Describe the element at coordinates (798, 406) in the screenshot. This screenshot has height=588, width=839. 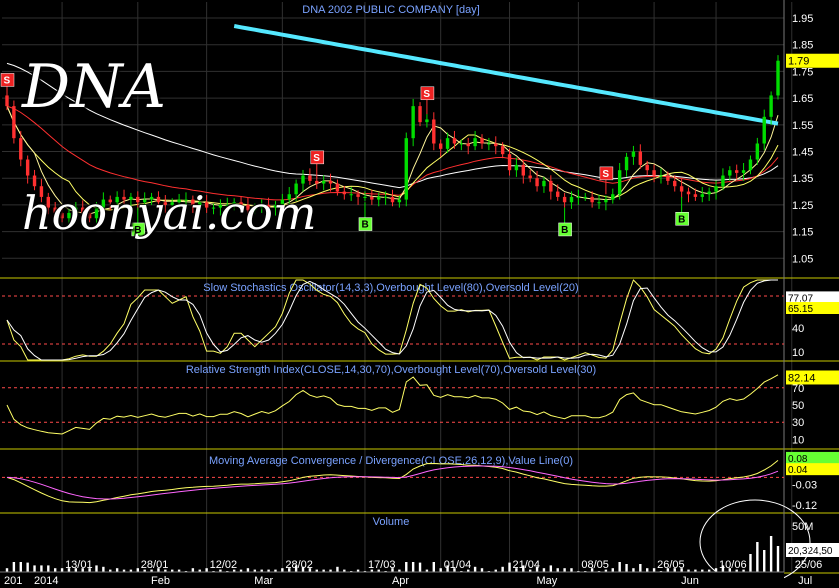
I see `rsi-tick-label: 50` at that location.